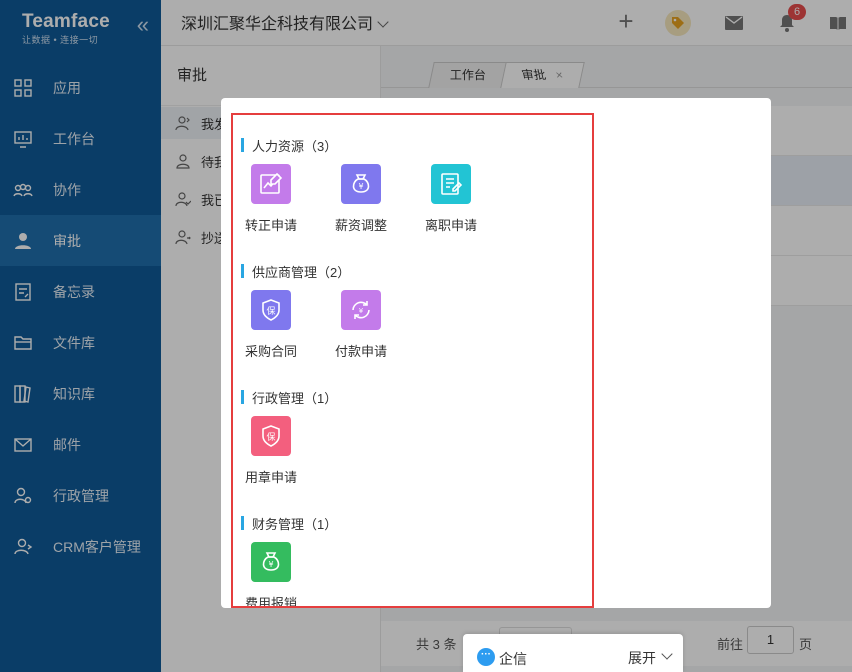 This screenshot has width=852, height=672. I want to click on app-purchase-contract: 保 采购合同, so click(271, 325).